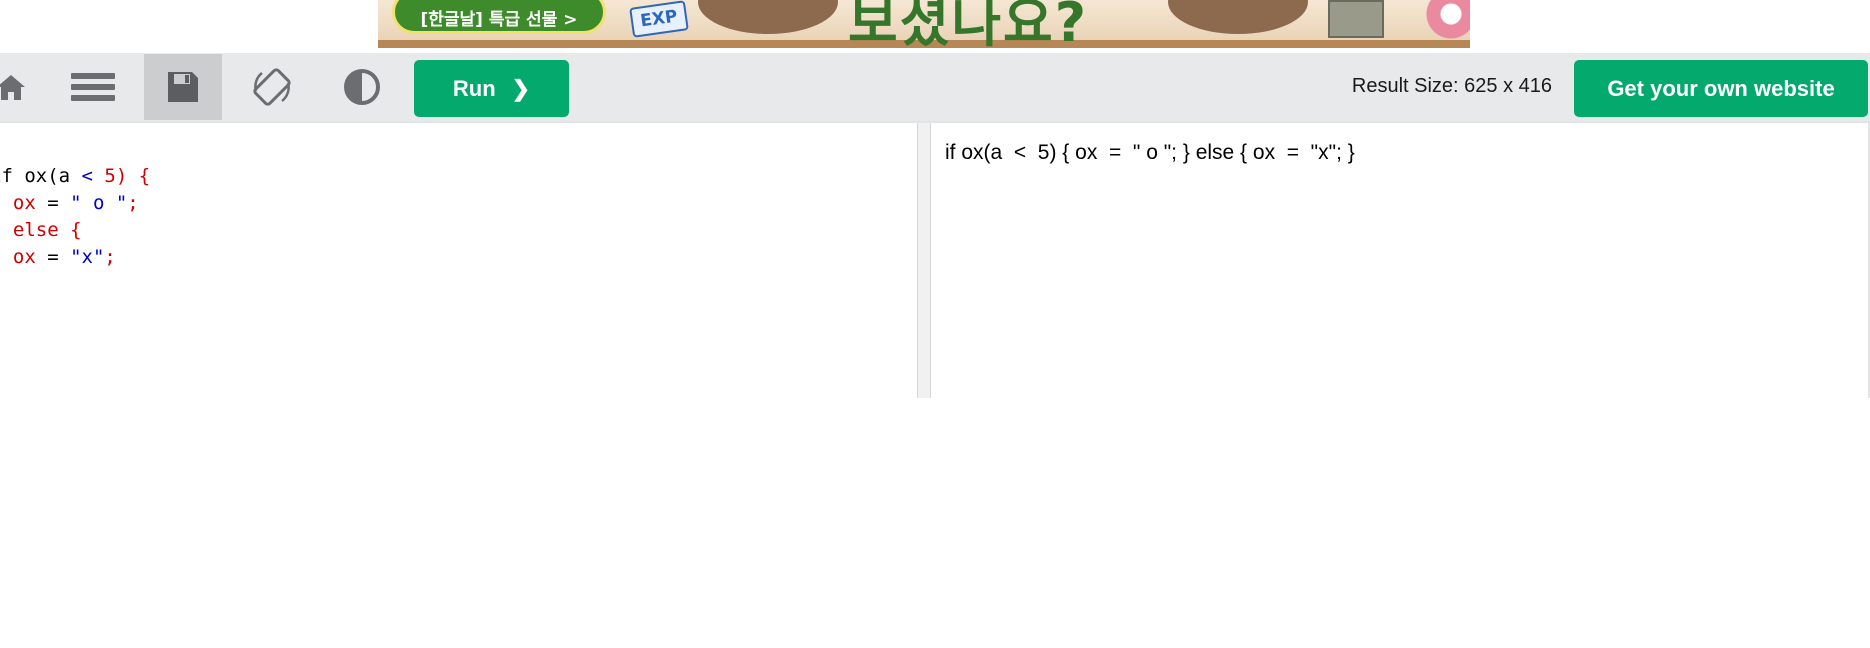  Describe the element at coordinates (768, 17) in the screenshot. I see `ad-speech-bubble-left` at that location.